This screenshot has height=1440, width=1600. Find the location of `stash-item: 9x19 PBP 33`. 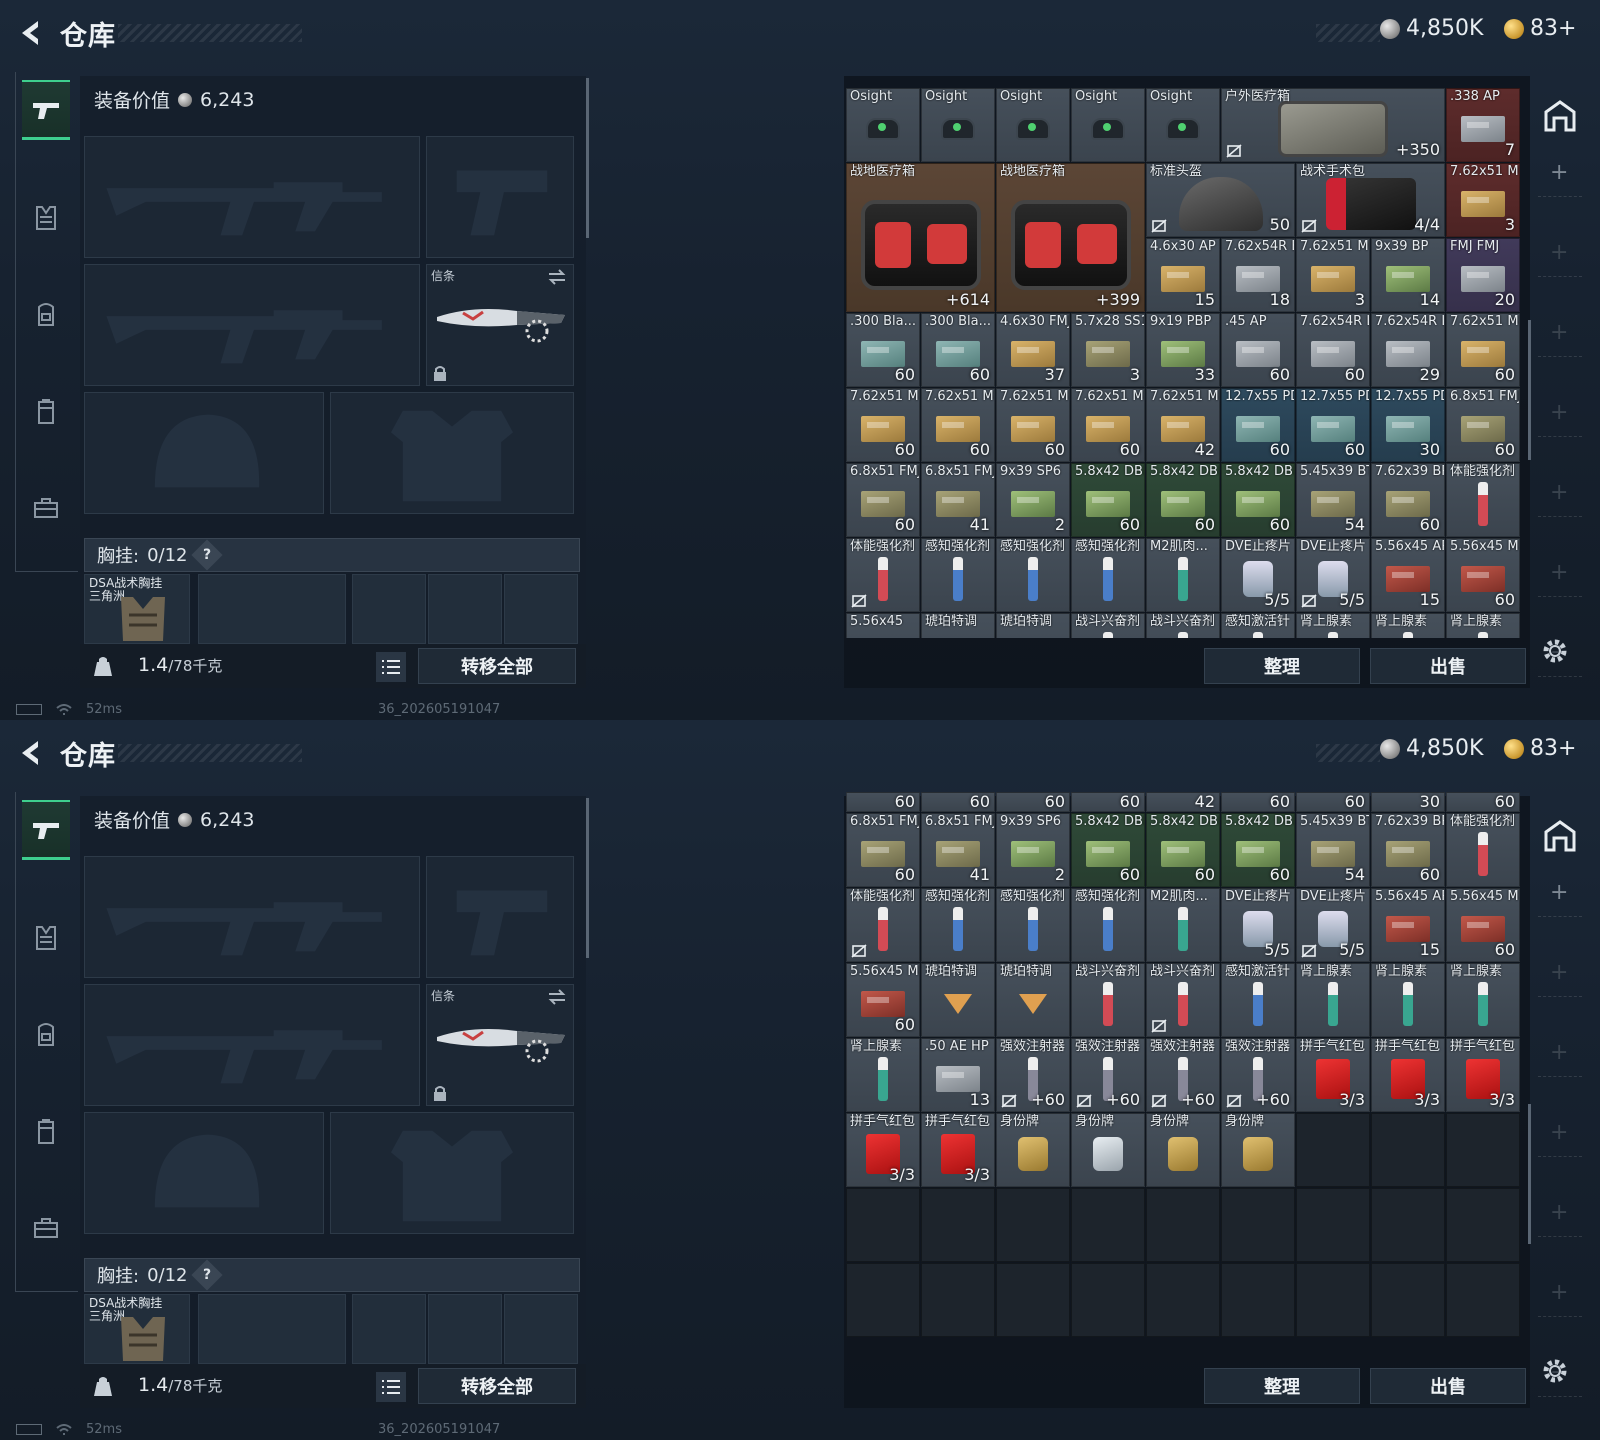

stash-item: 9x19 PBP 33 is located at coordinates (1183, 350).